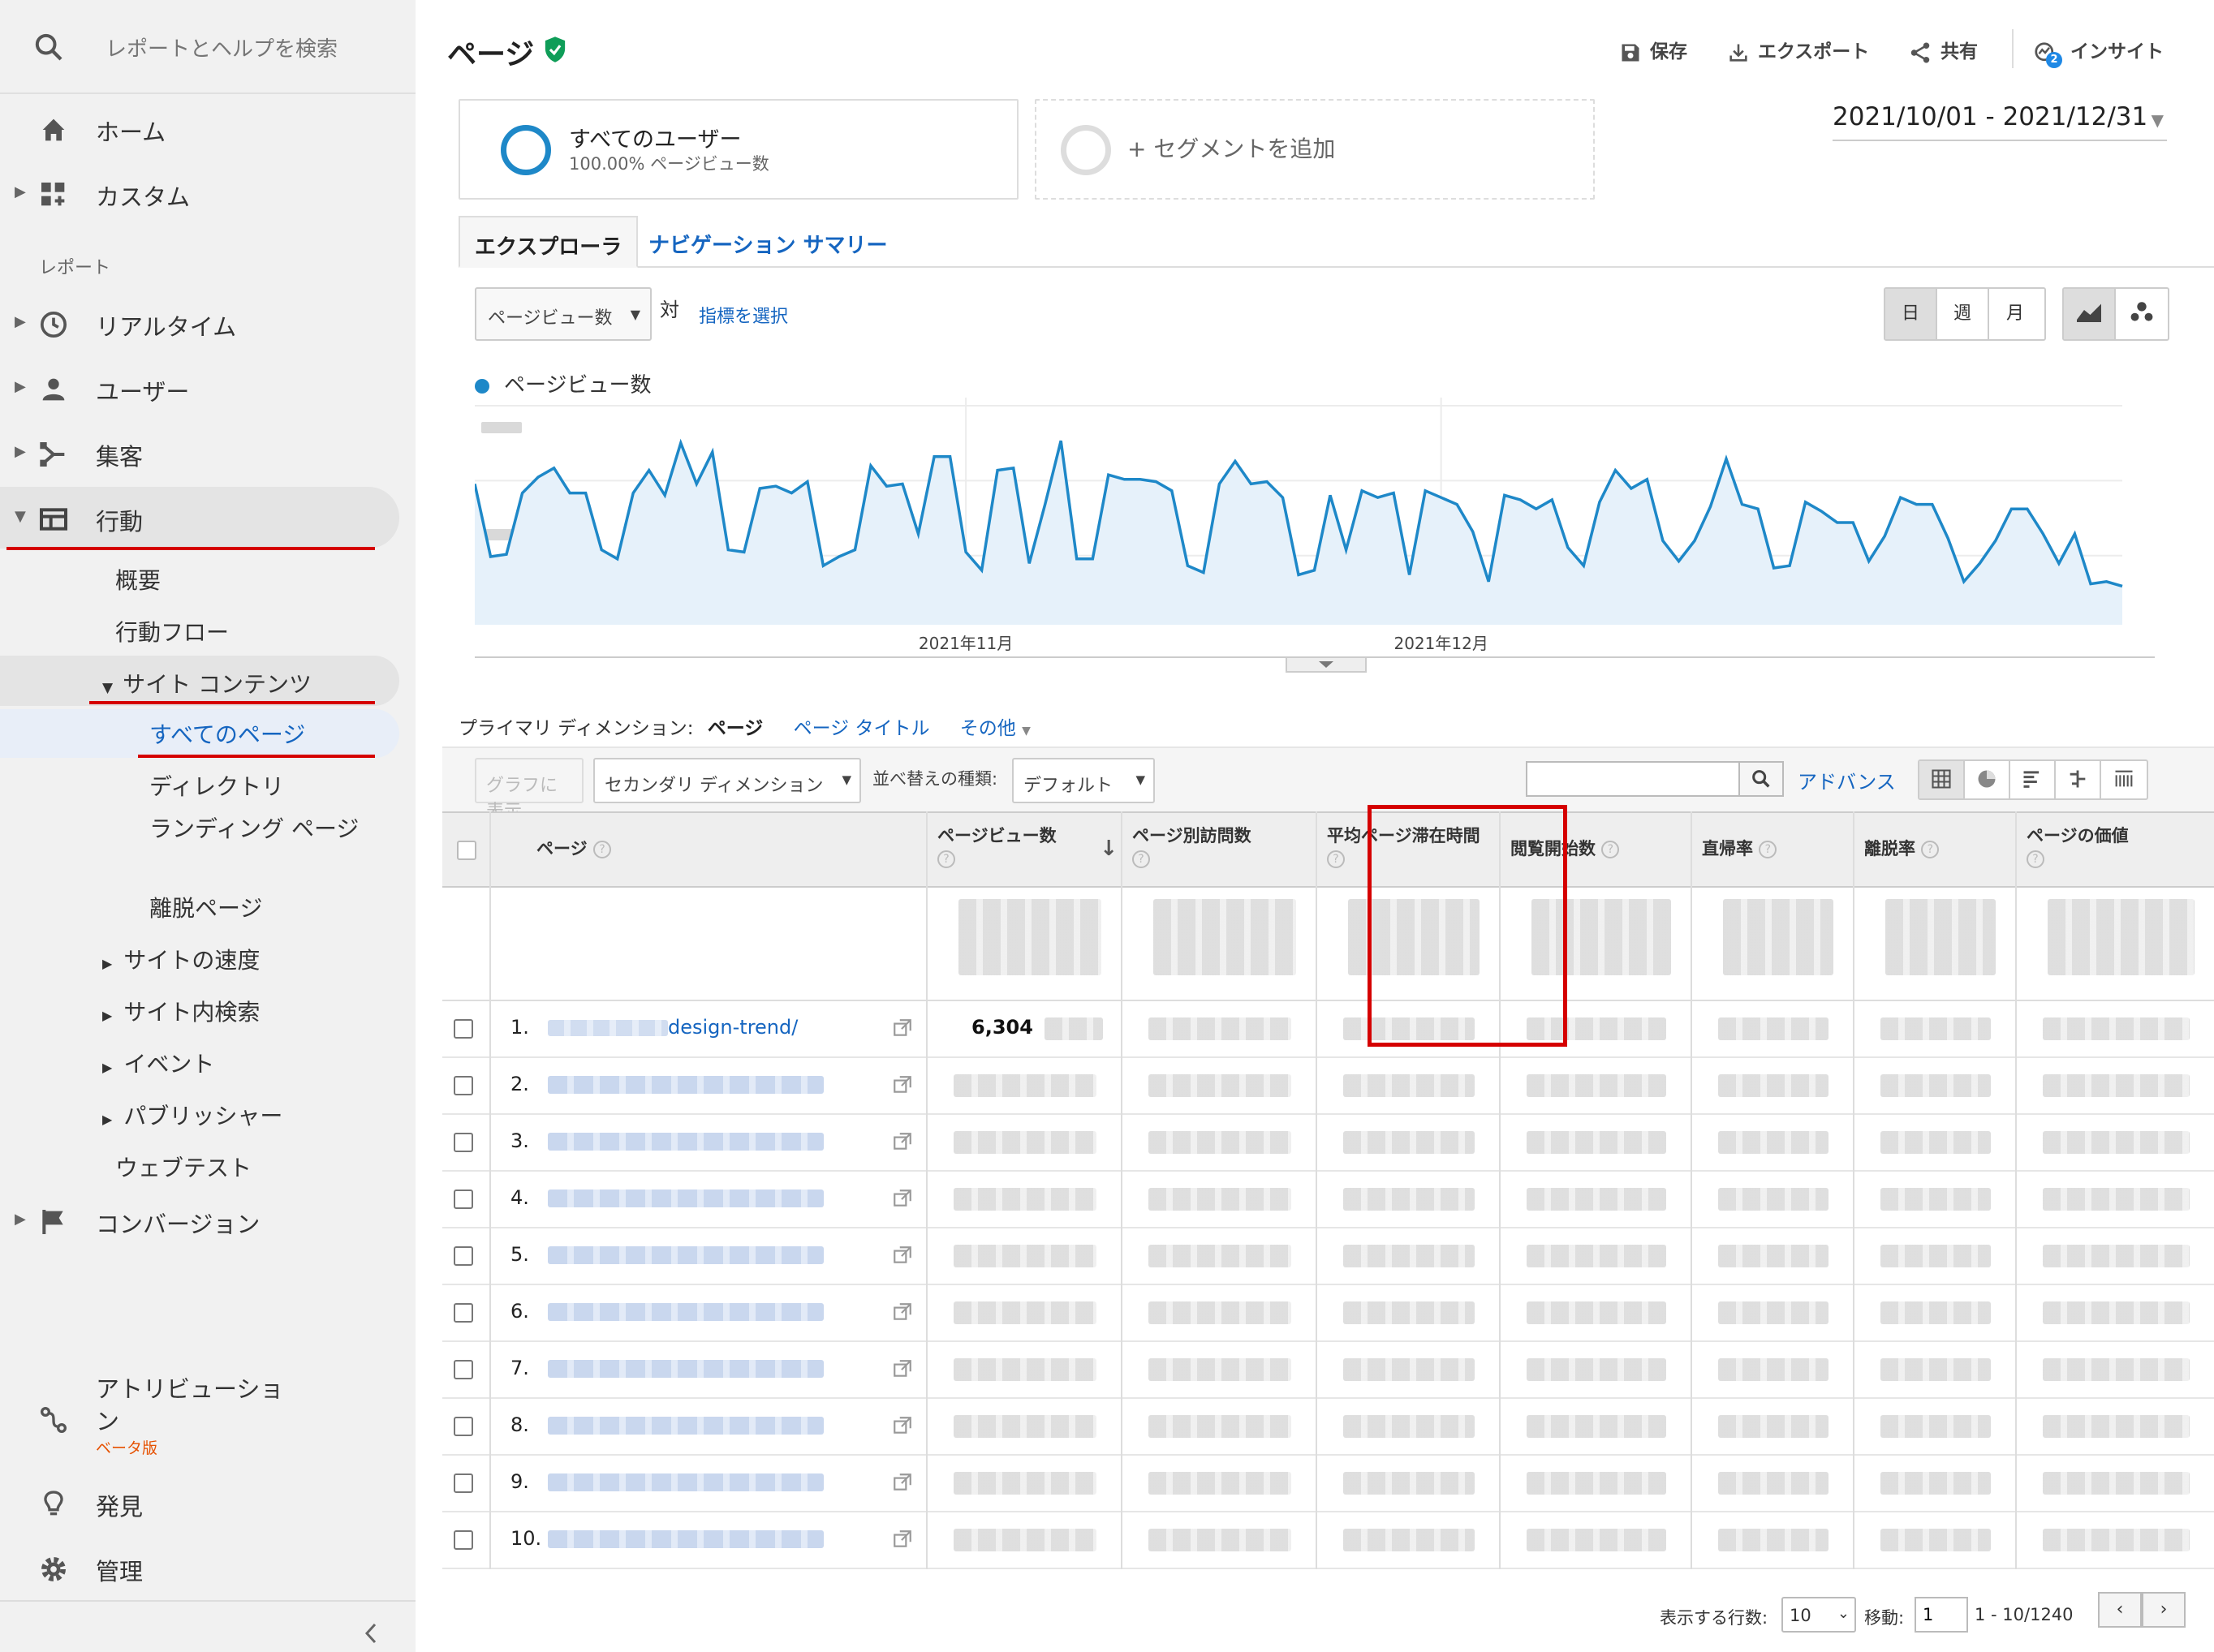  What do you see at coordinates (1941, 1615) in the screenshot?
I see `goto-input` at bounding box center [1941, 1615].